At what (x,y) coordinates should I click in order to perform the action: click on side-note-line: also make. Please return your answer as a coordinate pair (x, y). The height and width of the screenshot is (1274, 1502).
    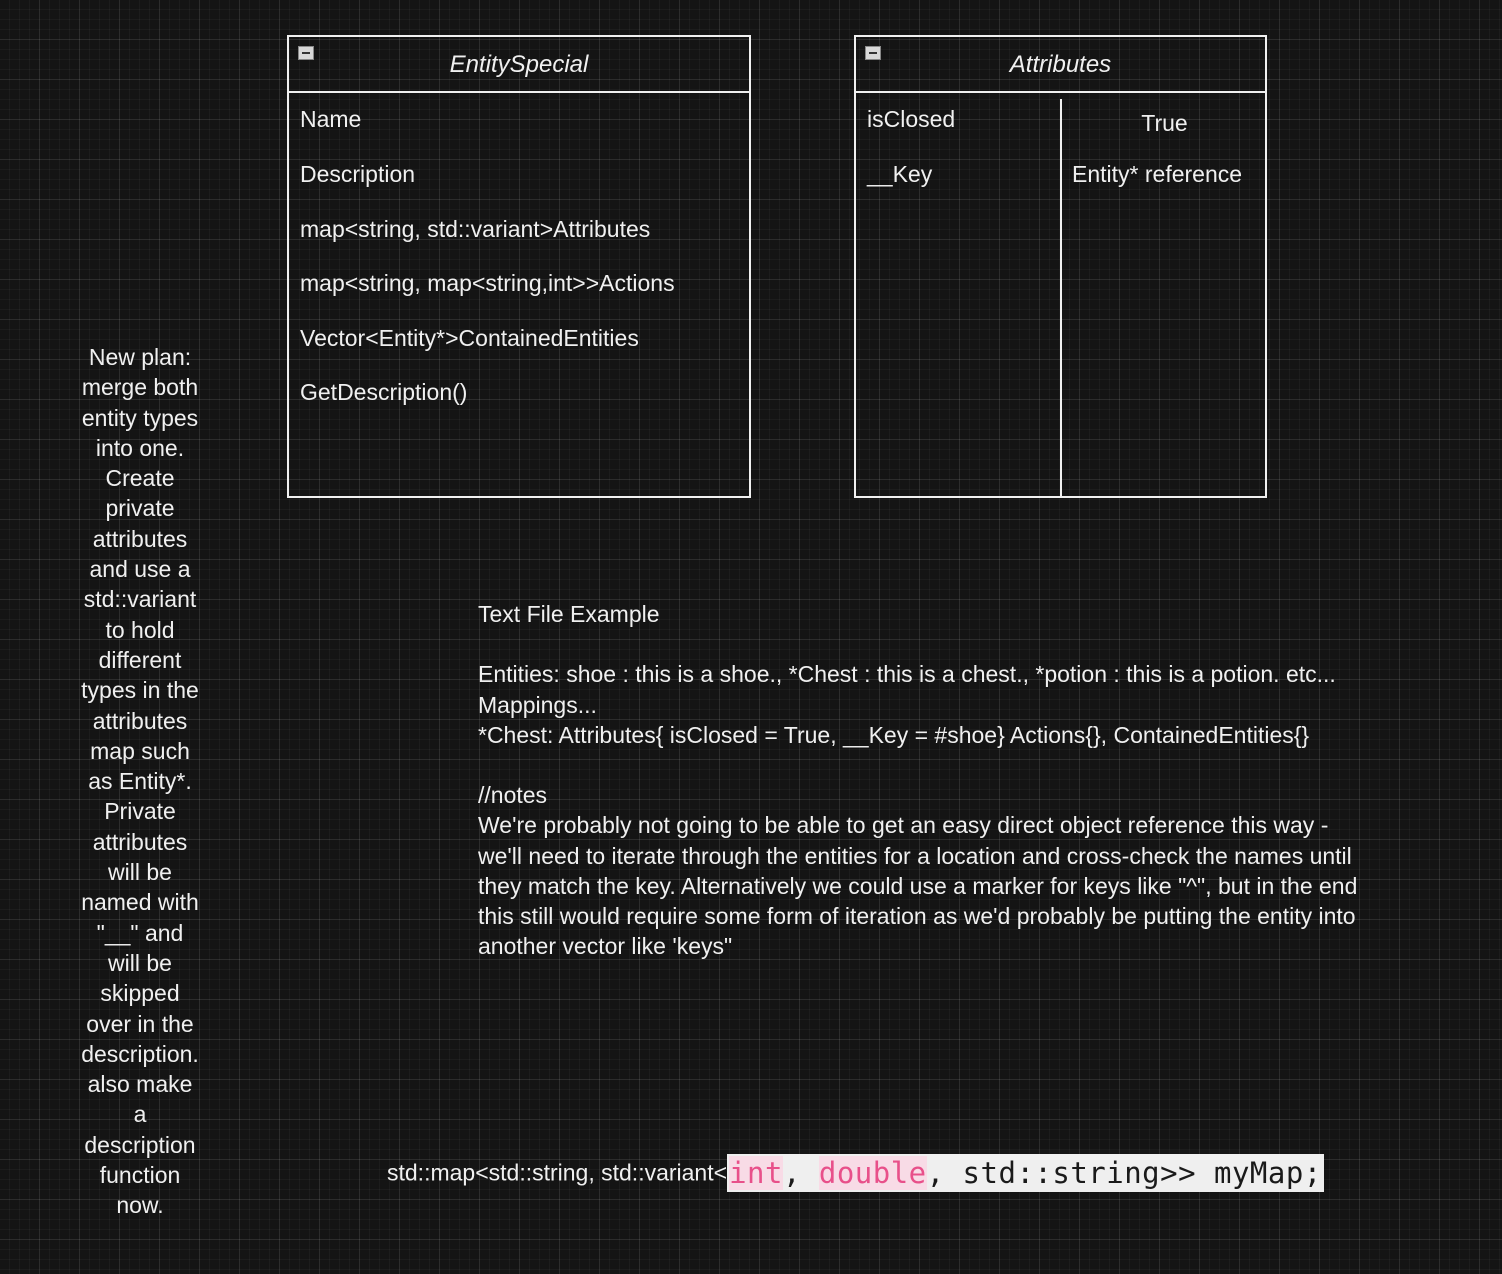
    Looking at the image, I should click on (140, 1084).